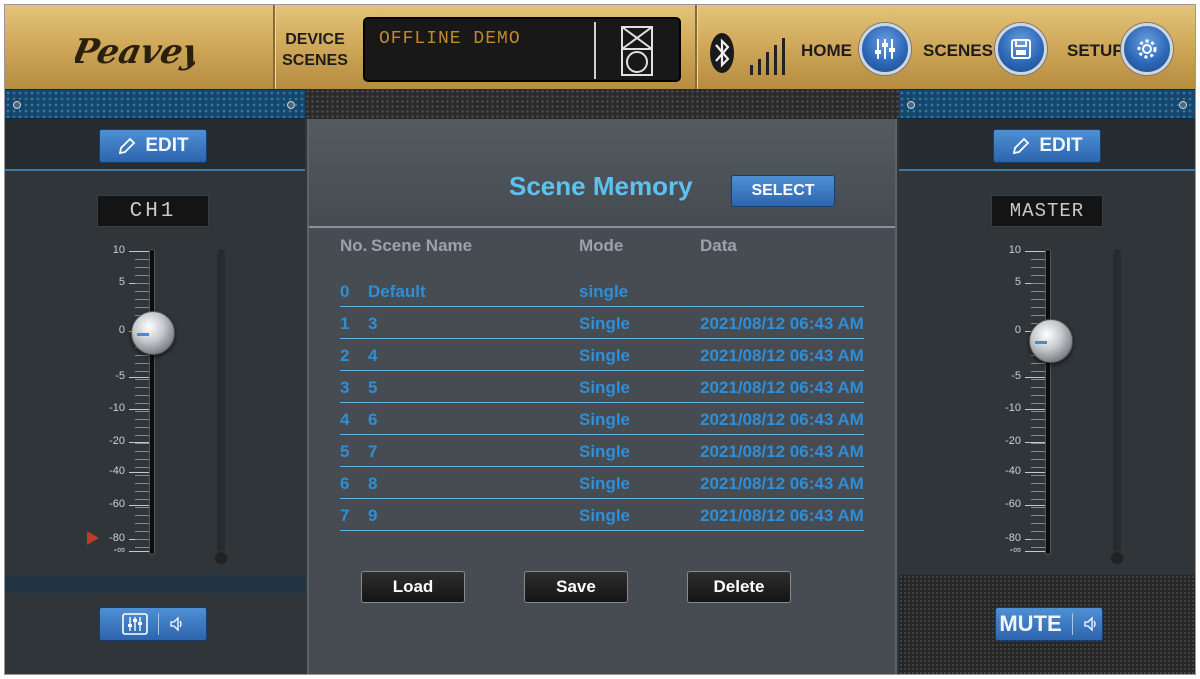  Describe the element at coordinates (1147, 49) in the screenshot. I see `setup-button` at that location.